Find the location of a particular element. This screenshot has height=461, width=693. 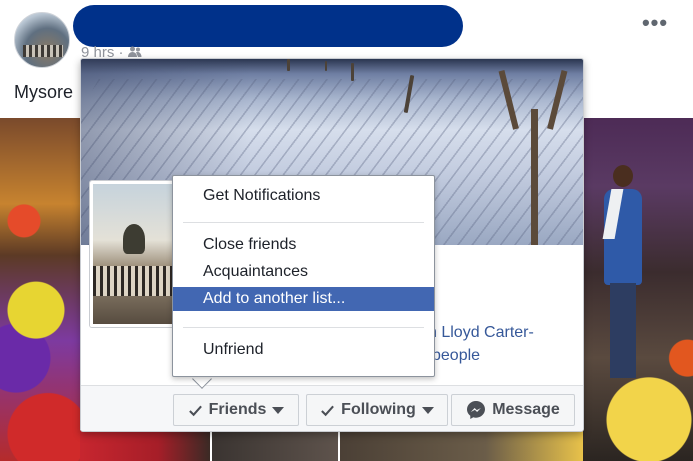

friends-button: Friends is located at coordinates (236, 410).